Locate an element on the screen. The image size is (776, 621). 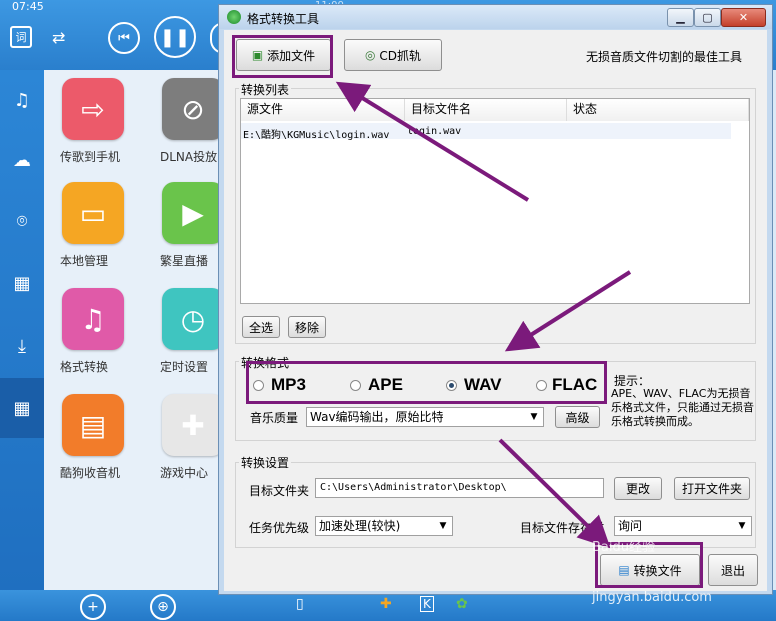
watermark-url: jingyan.baidu.com is located at coordinates (652, 597).